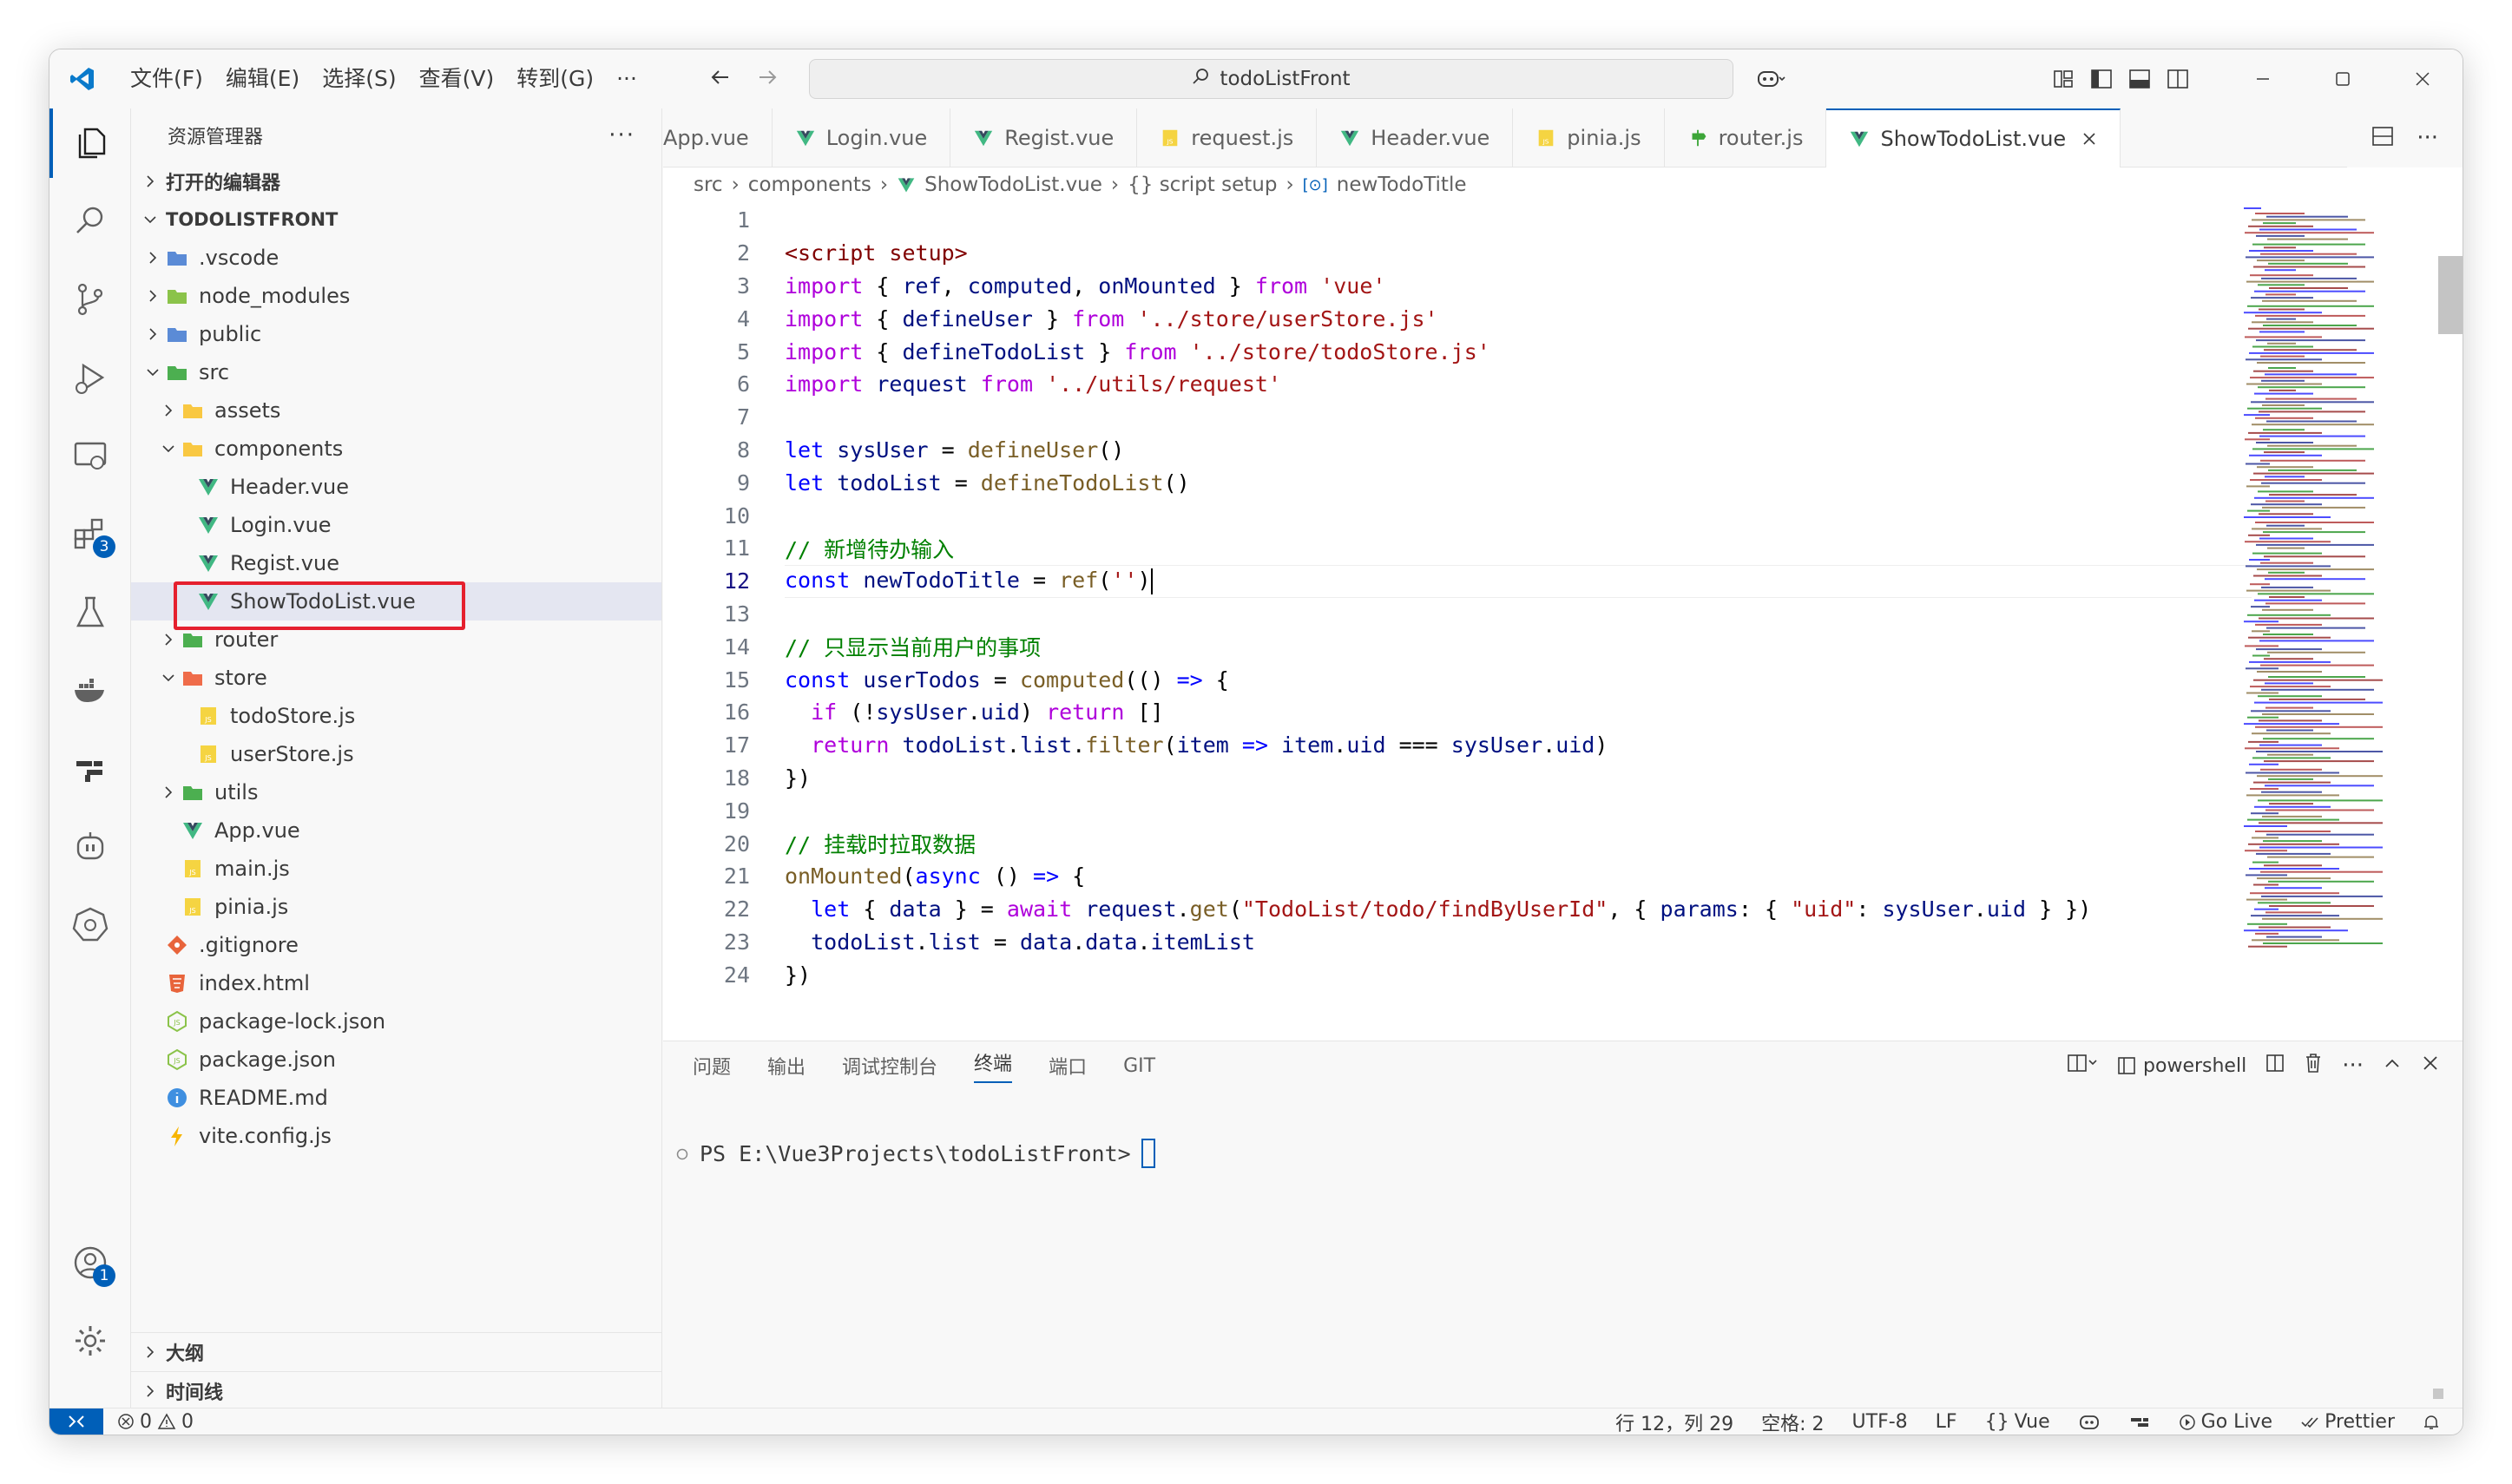 This screenshot has height=1484, width=2512. What do you see at coordinates (2101, 78) in the screenshot?
I see `toggle-sidebar-icon` at bounding box center [2101, 78].